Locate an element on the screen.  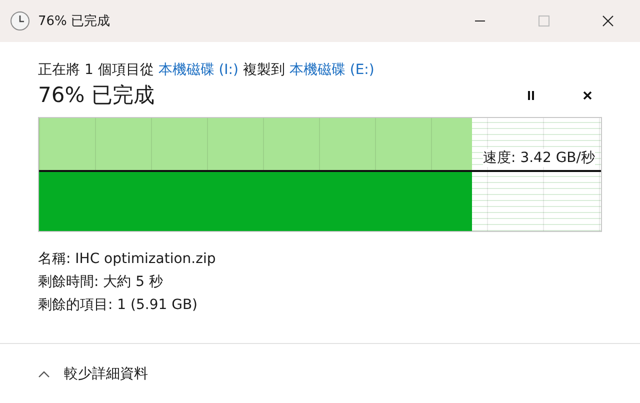
speed-label: 速度: 3.42 GB/秒 is located at coordinates (539, 158).